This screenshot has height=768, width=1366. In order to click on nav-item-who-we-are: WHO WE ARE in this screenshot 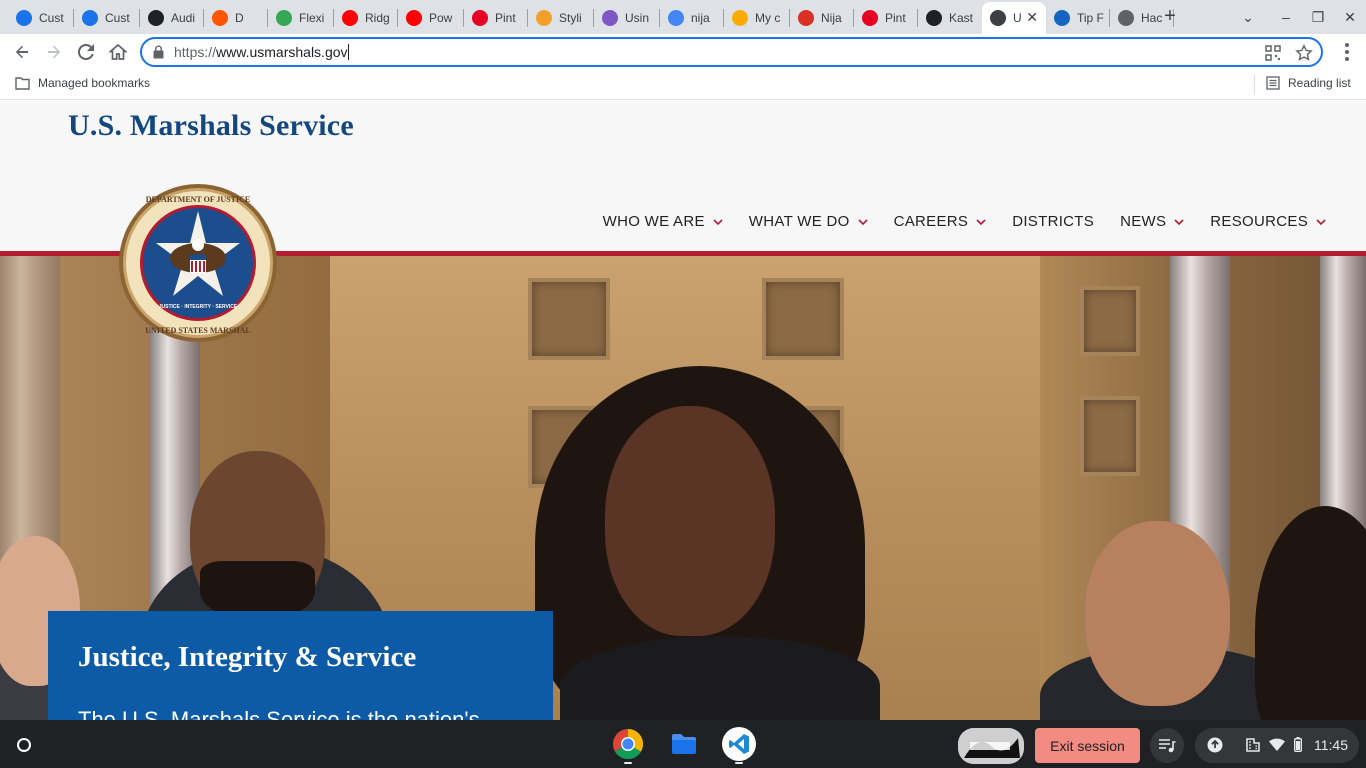, I will do `click(663, 221)`.